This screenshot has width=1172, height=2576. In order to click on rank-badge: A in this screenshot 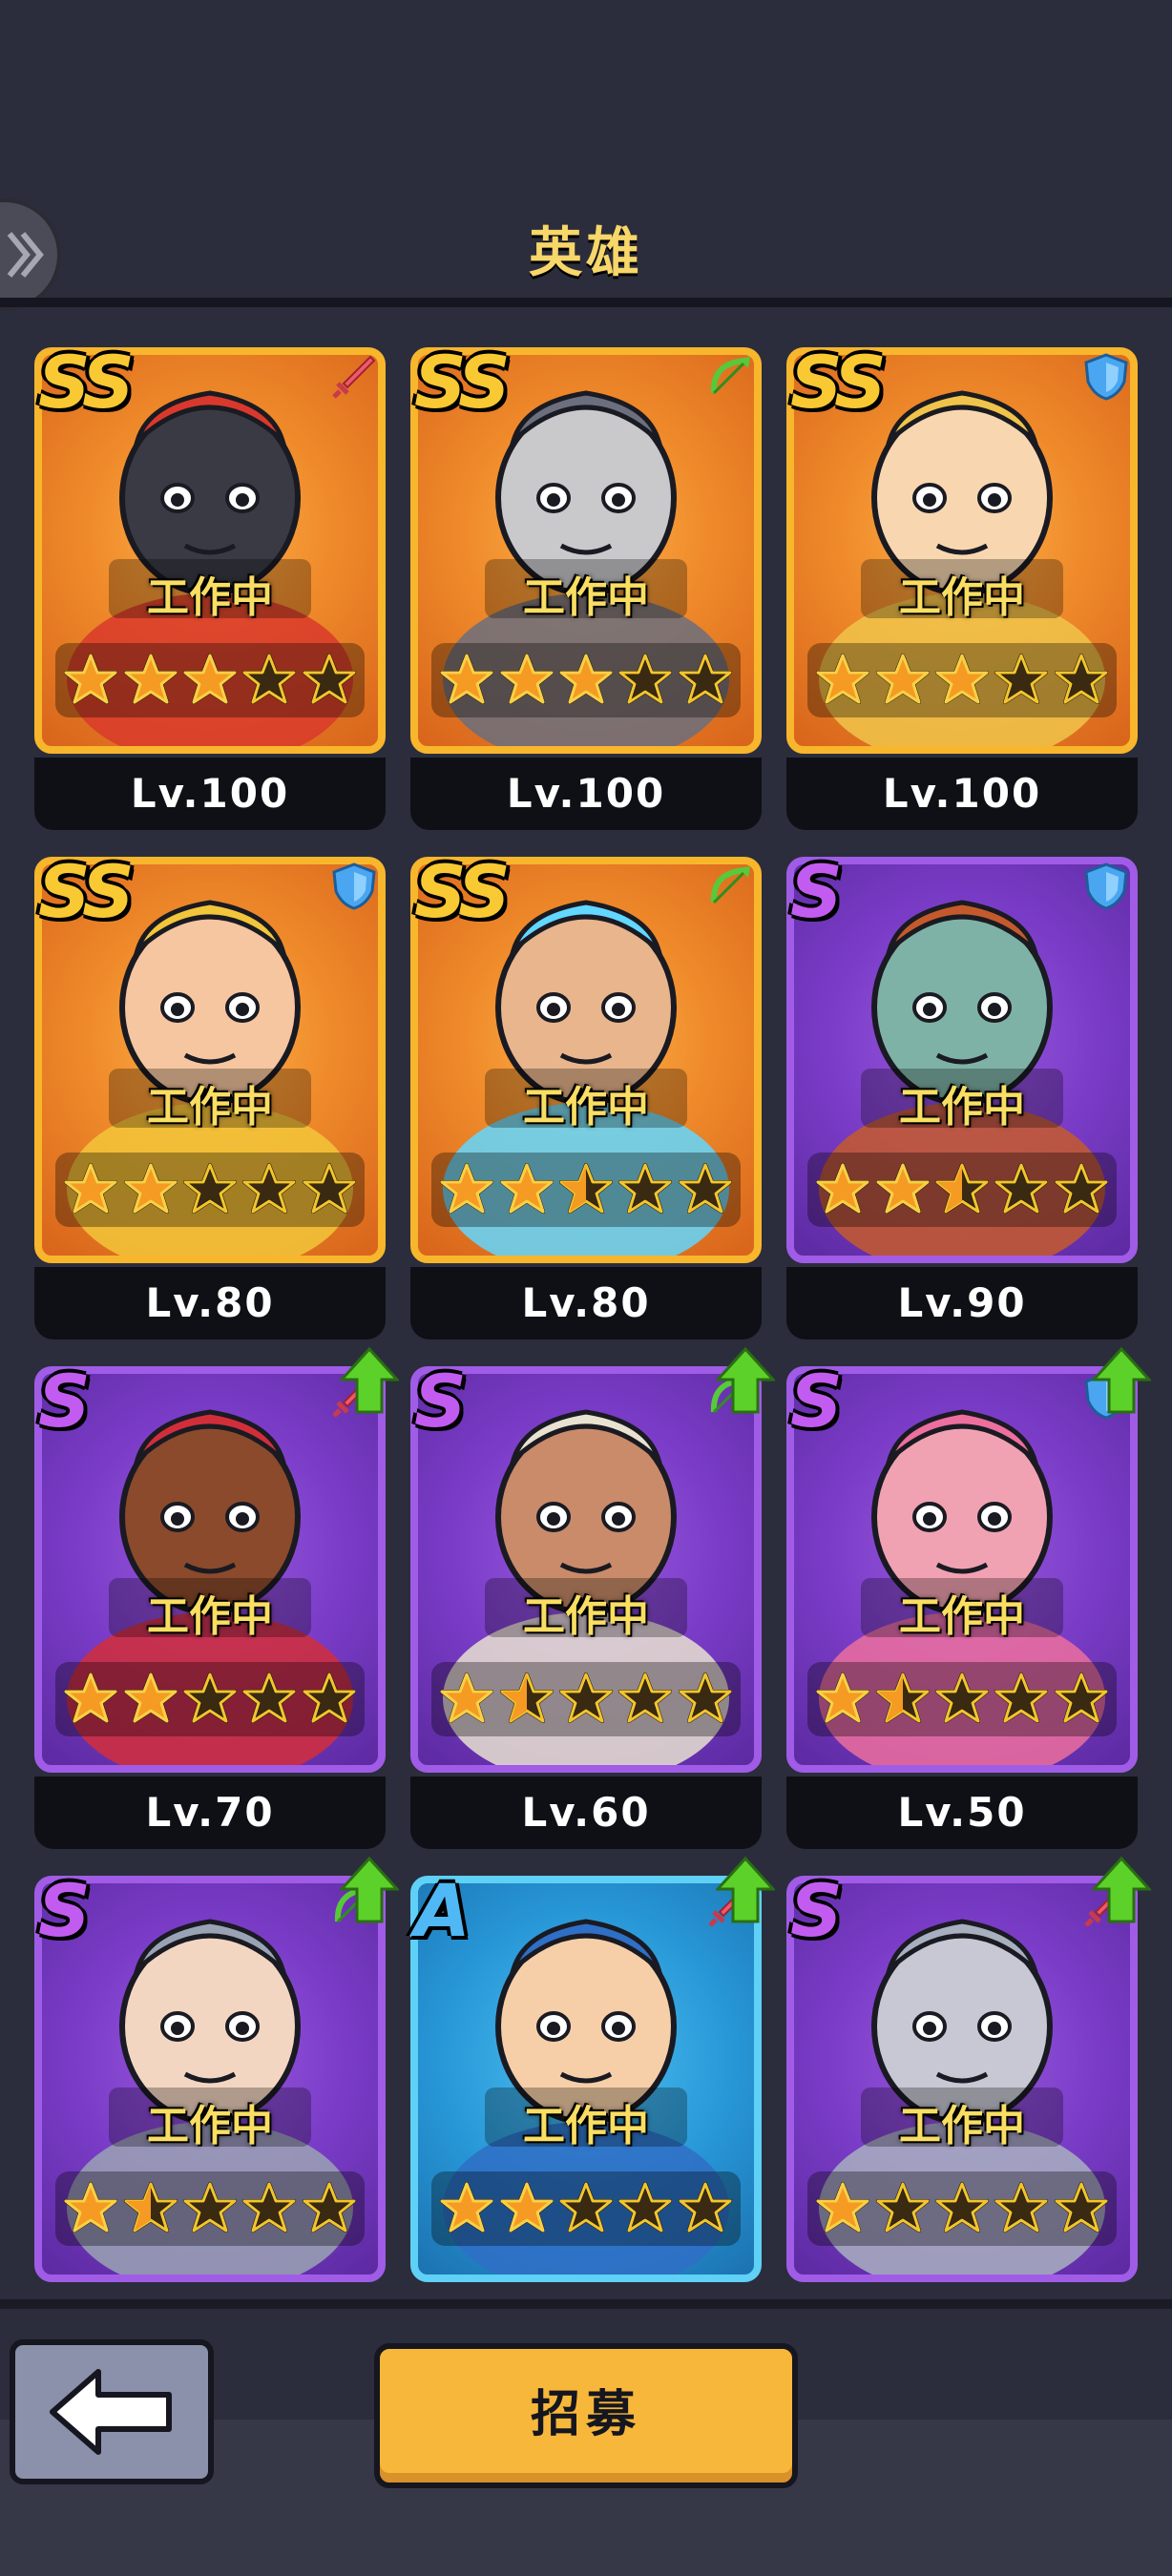, I will do `click(442, 1910)`.